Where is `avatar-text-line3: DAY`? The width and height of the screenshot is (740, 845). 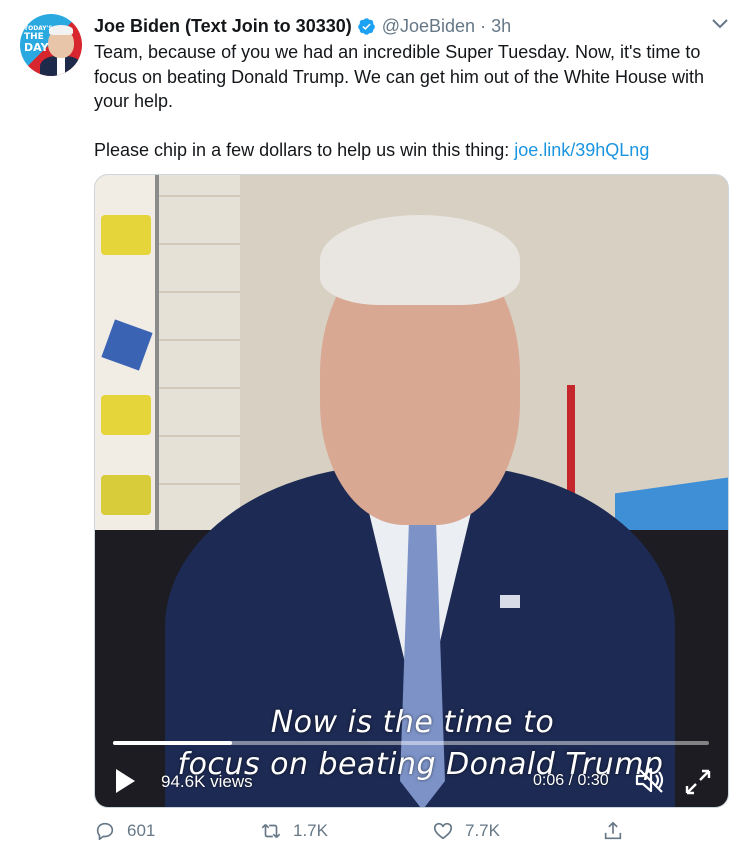 avatar-text-line3: DAY is located at coordinates (36, 47).